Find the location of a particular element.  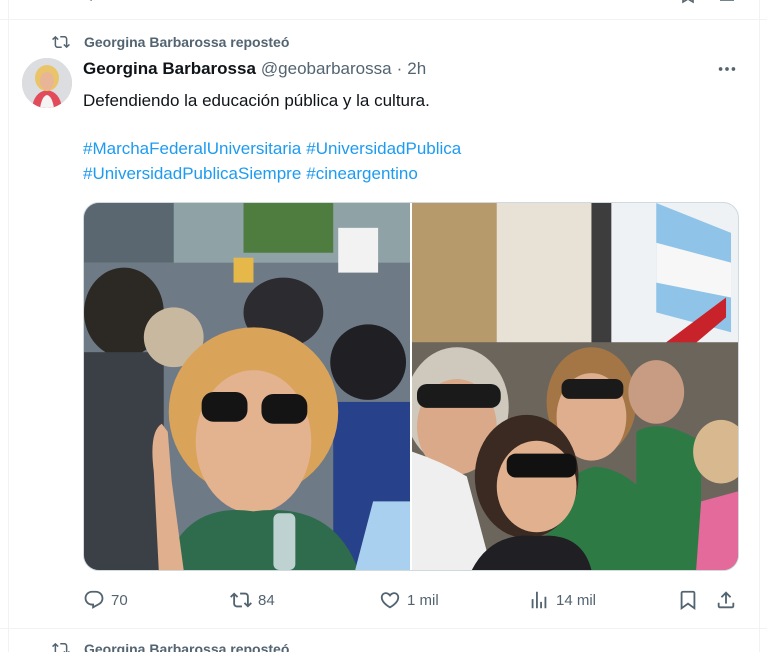

reply-icon is located at coordinates (94, 599).